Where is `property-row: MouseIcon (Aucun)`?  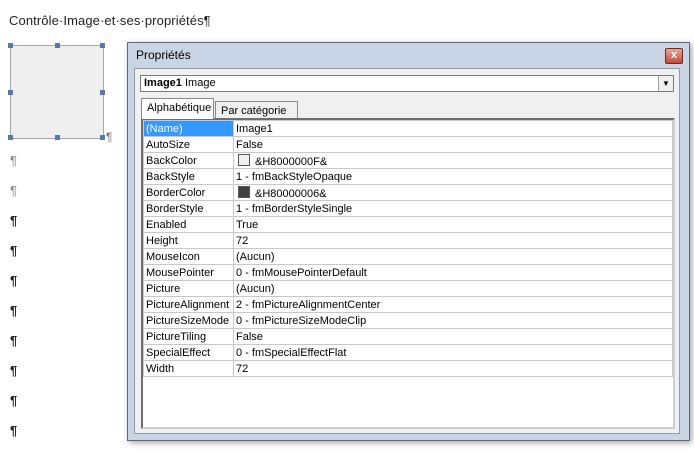 property-row: MouseIcon (Aucun) is located at coordinates (408, 256).